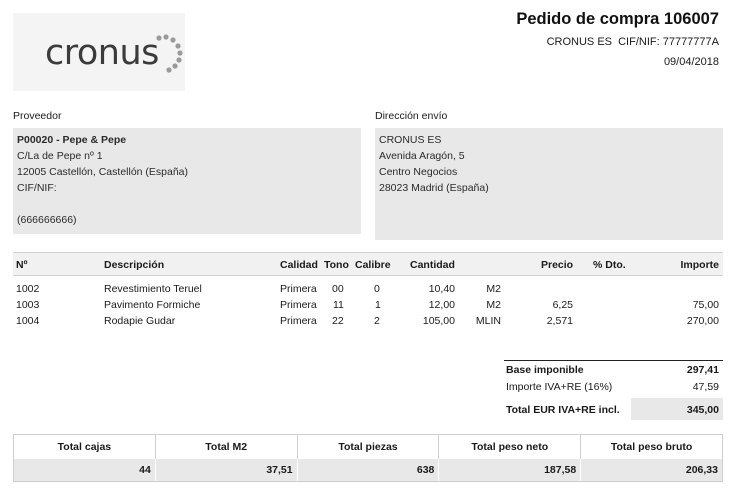 Image resolution: width=737 pixels, height=496 pixels. Describe the element at coordinates (434, 188) in the screenshot. I see `ship-to-city: 28023 Madrid (España)` at that location.